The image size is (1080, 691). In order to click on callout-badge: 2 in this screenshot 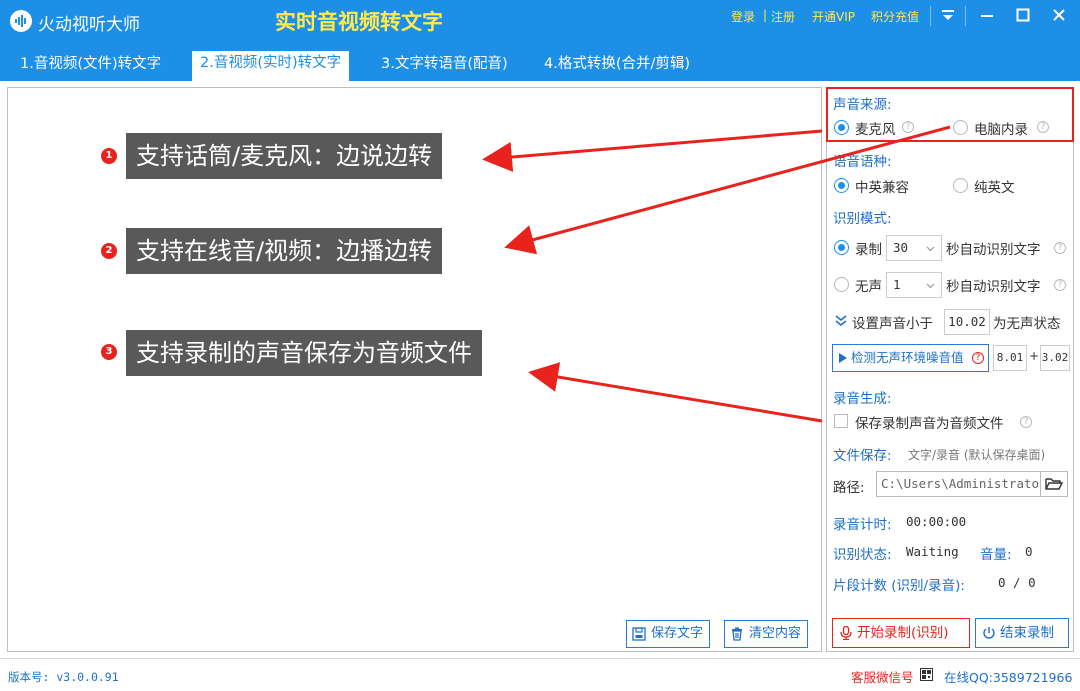, I will do `click(109, 251)`.